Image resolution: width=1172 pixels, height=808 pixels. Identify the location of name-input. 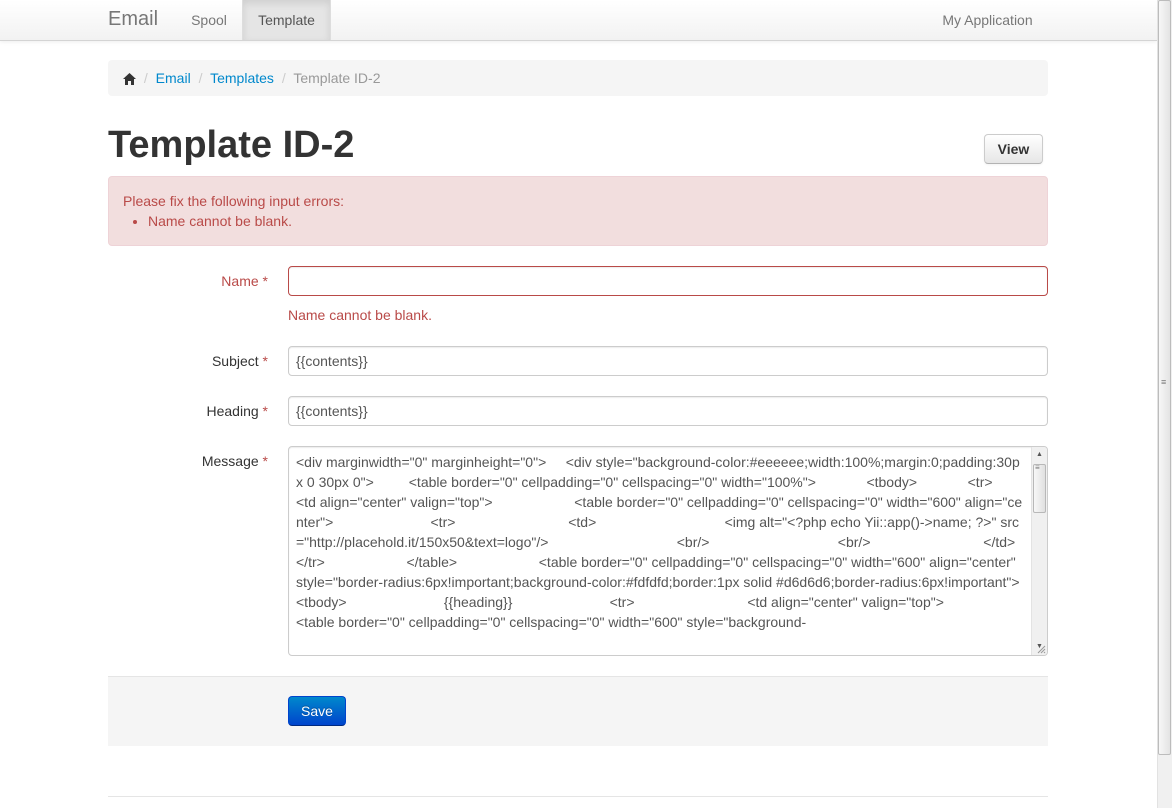
(668, 281).